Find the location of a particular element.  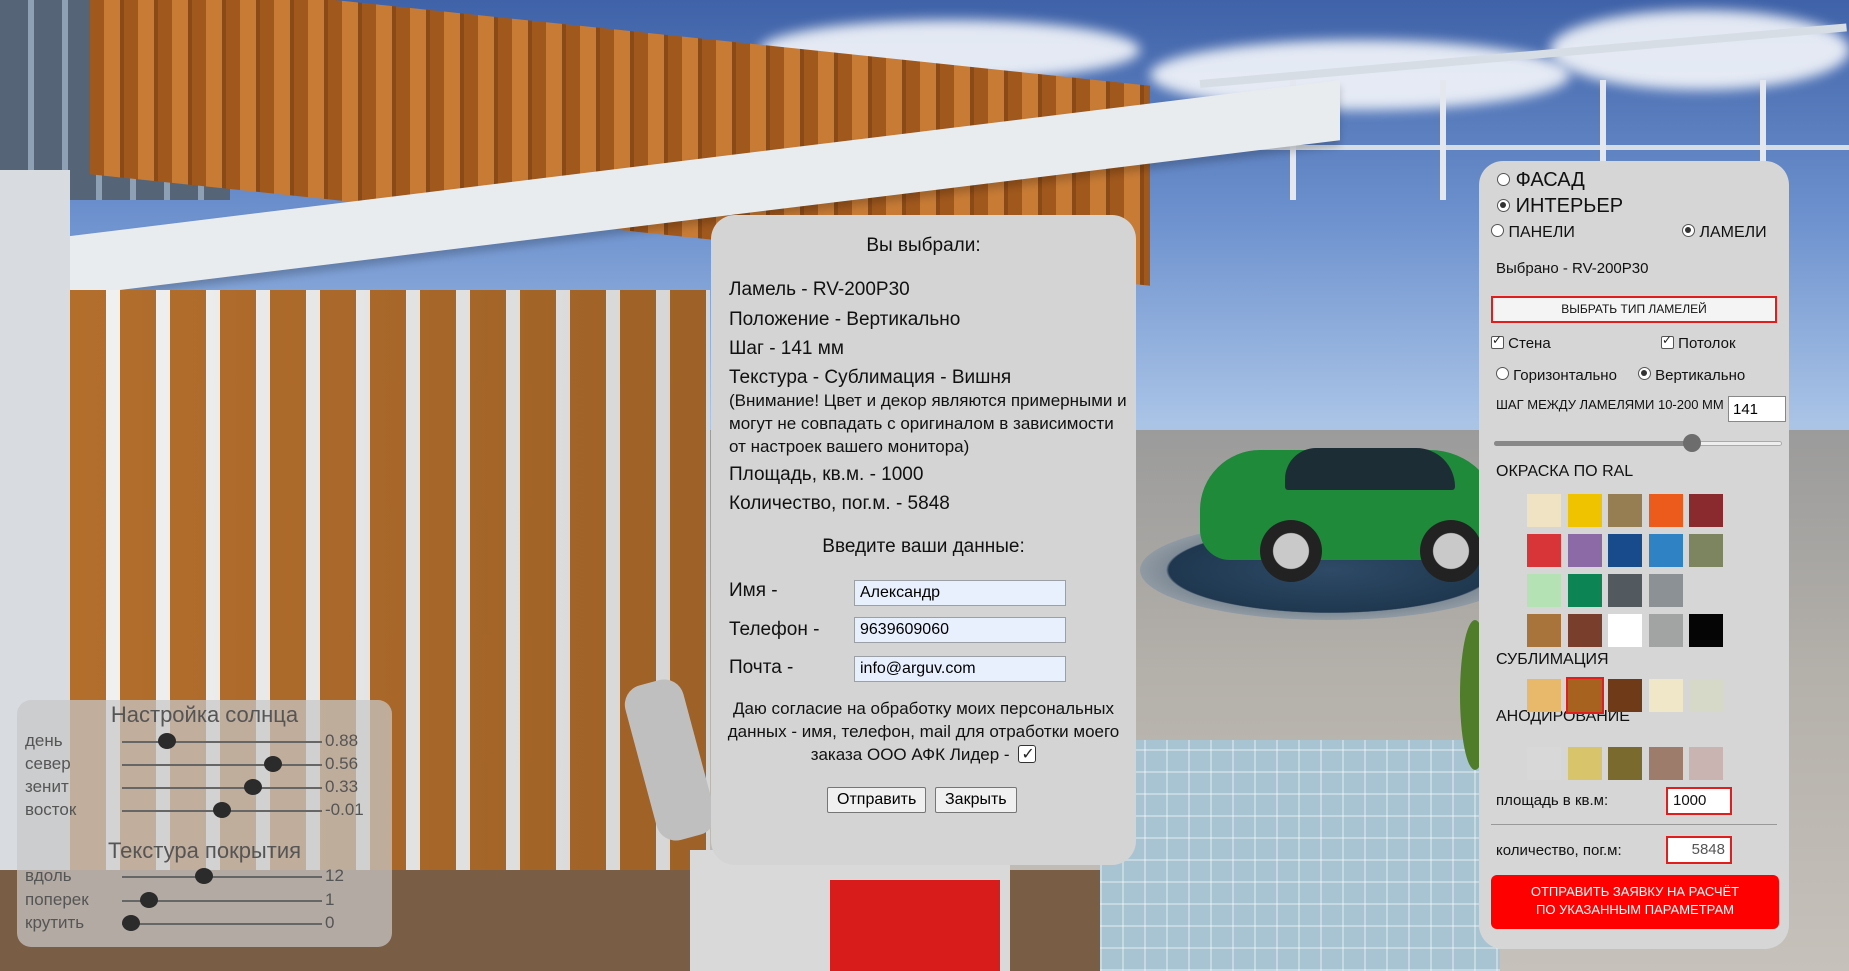

railing-post is located at coordinates (1443, 140).